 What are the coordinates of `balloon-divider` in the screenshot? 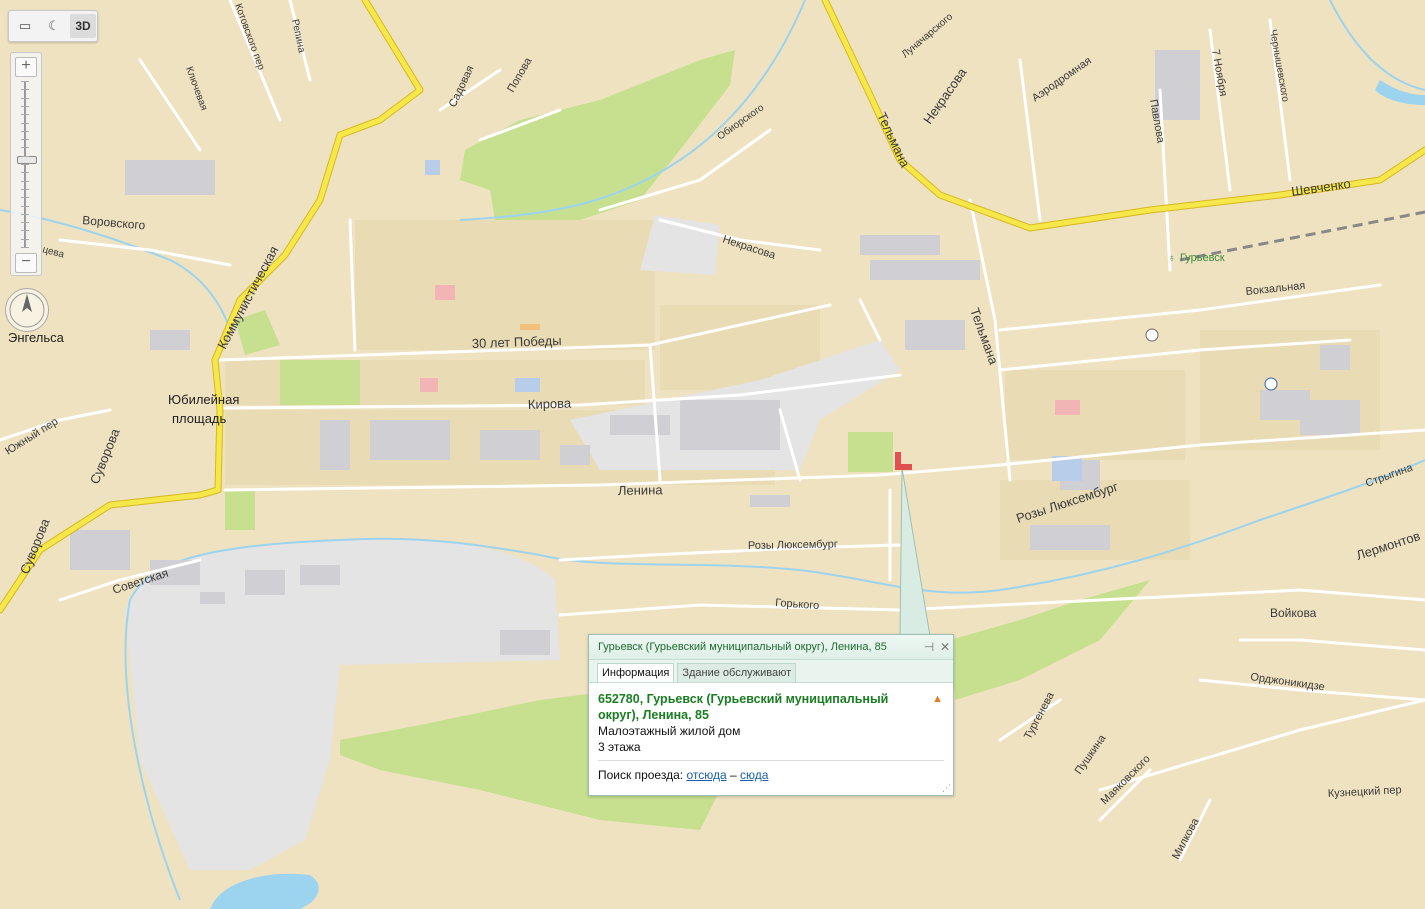 It's located at (771, 760).